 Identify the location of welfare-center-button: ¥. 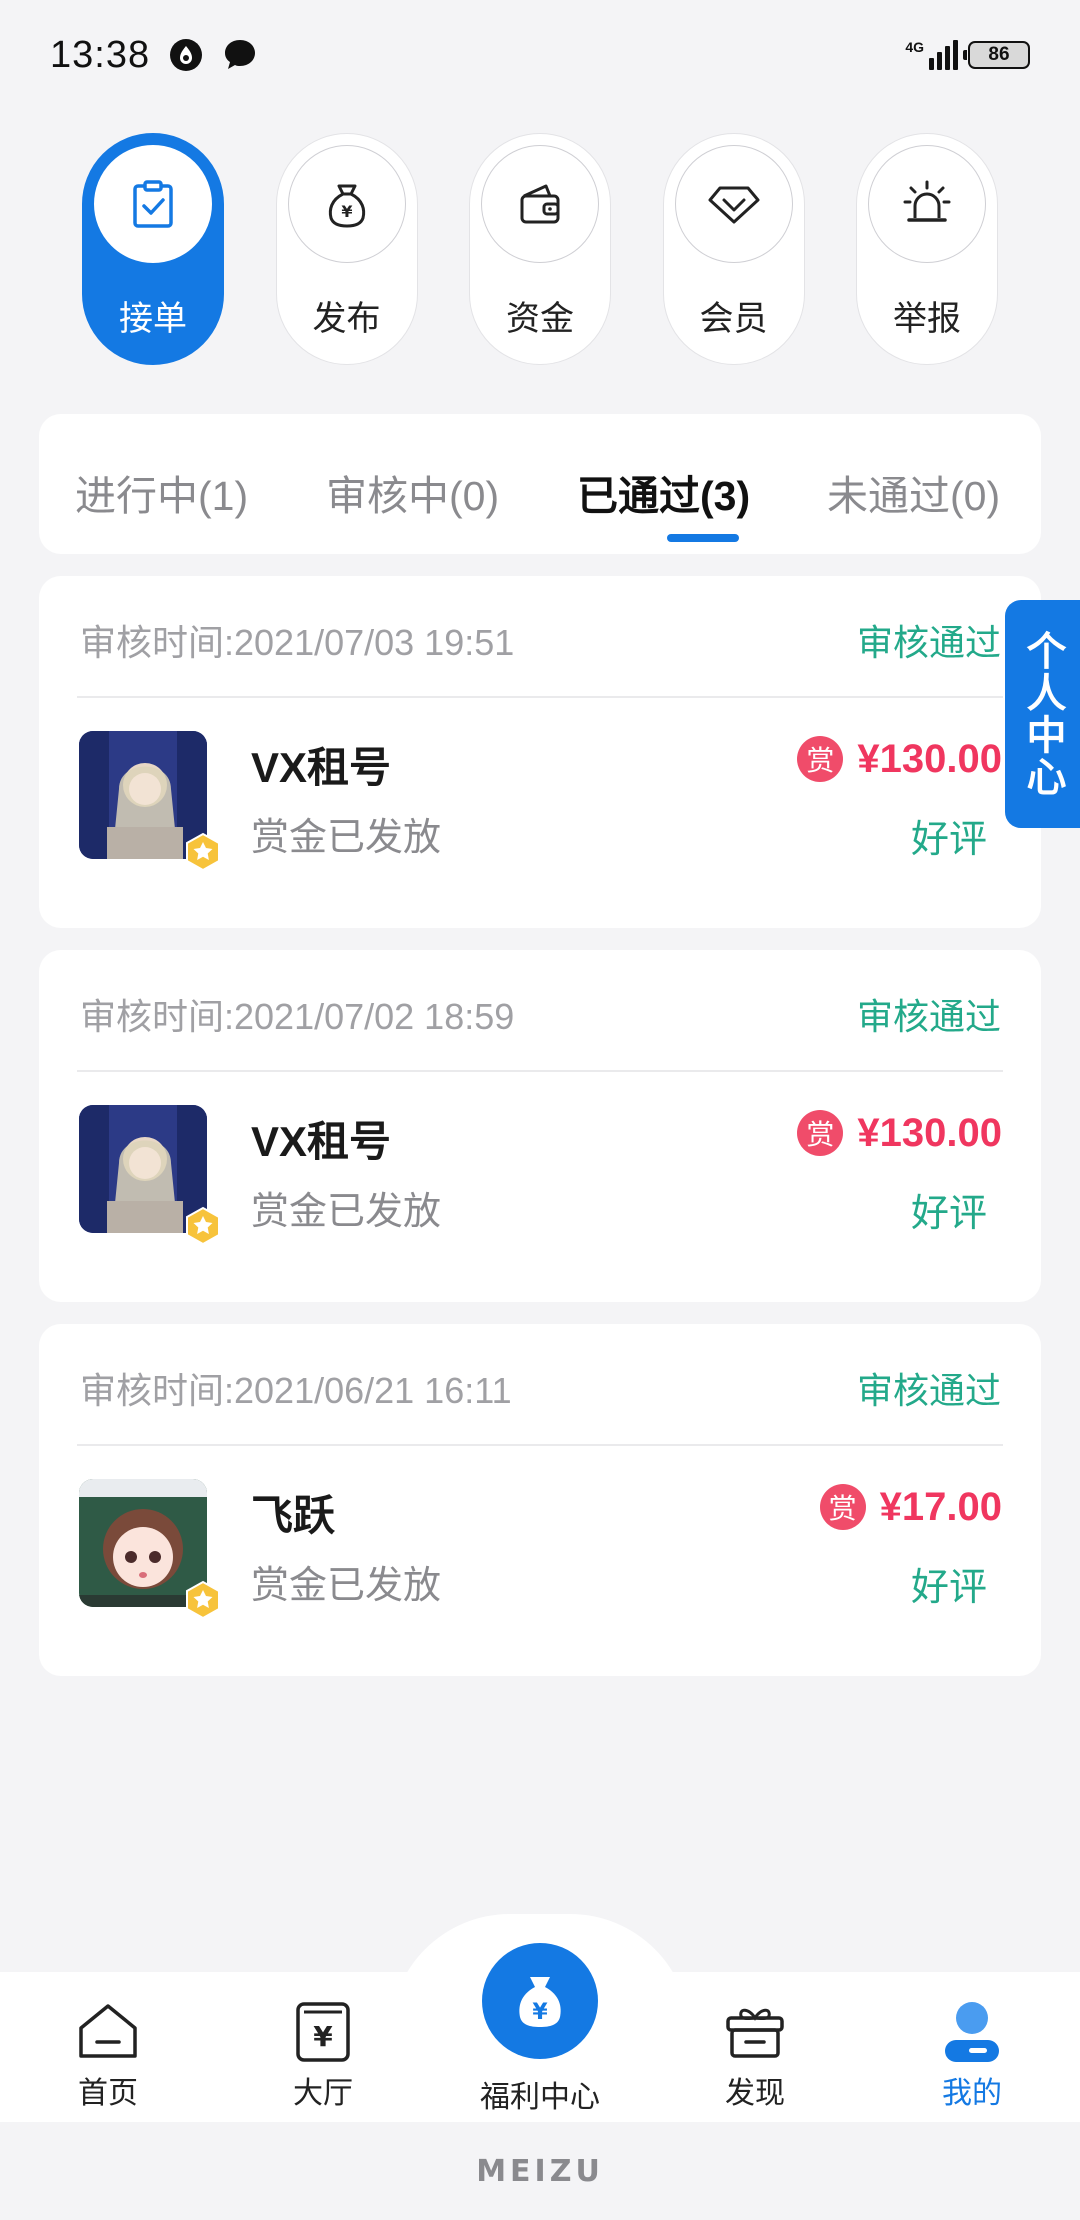
(540, 2001).